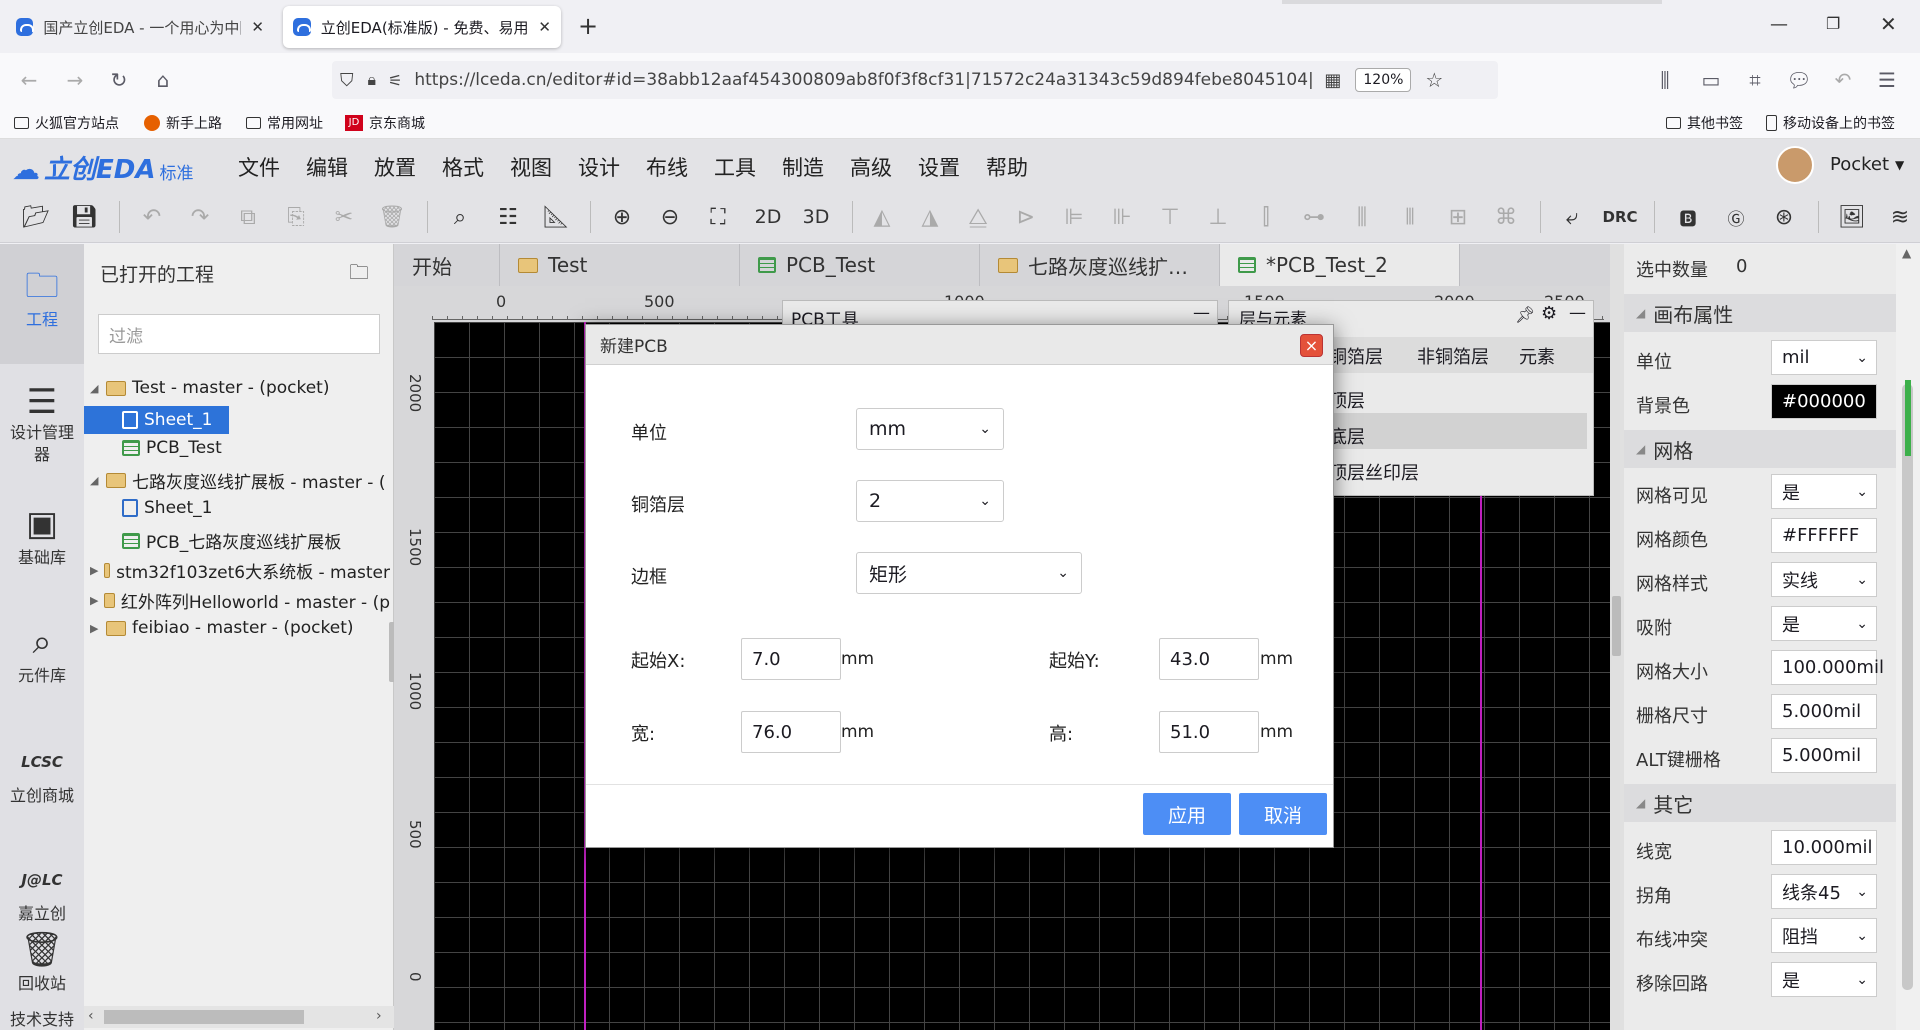 The image size is (1920, 1030). I want to click on tree-project: ▶ stm32f103zet6大系统板 - master, so click(240, 570).